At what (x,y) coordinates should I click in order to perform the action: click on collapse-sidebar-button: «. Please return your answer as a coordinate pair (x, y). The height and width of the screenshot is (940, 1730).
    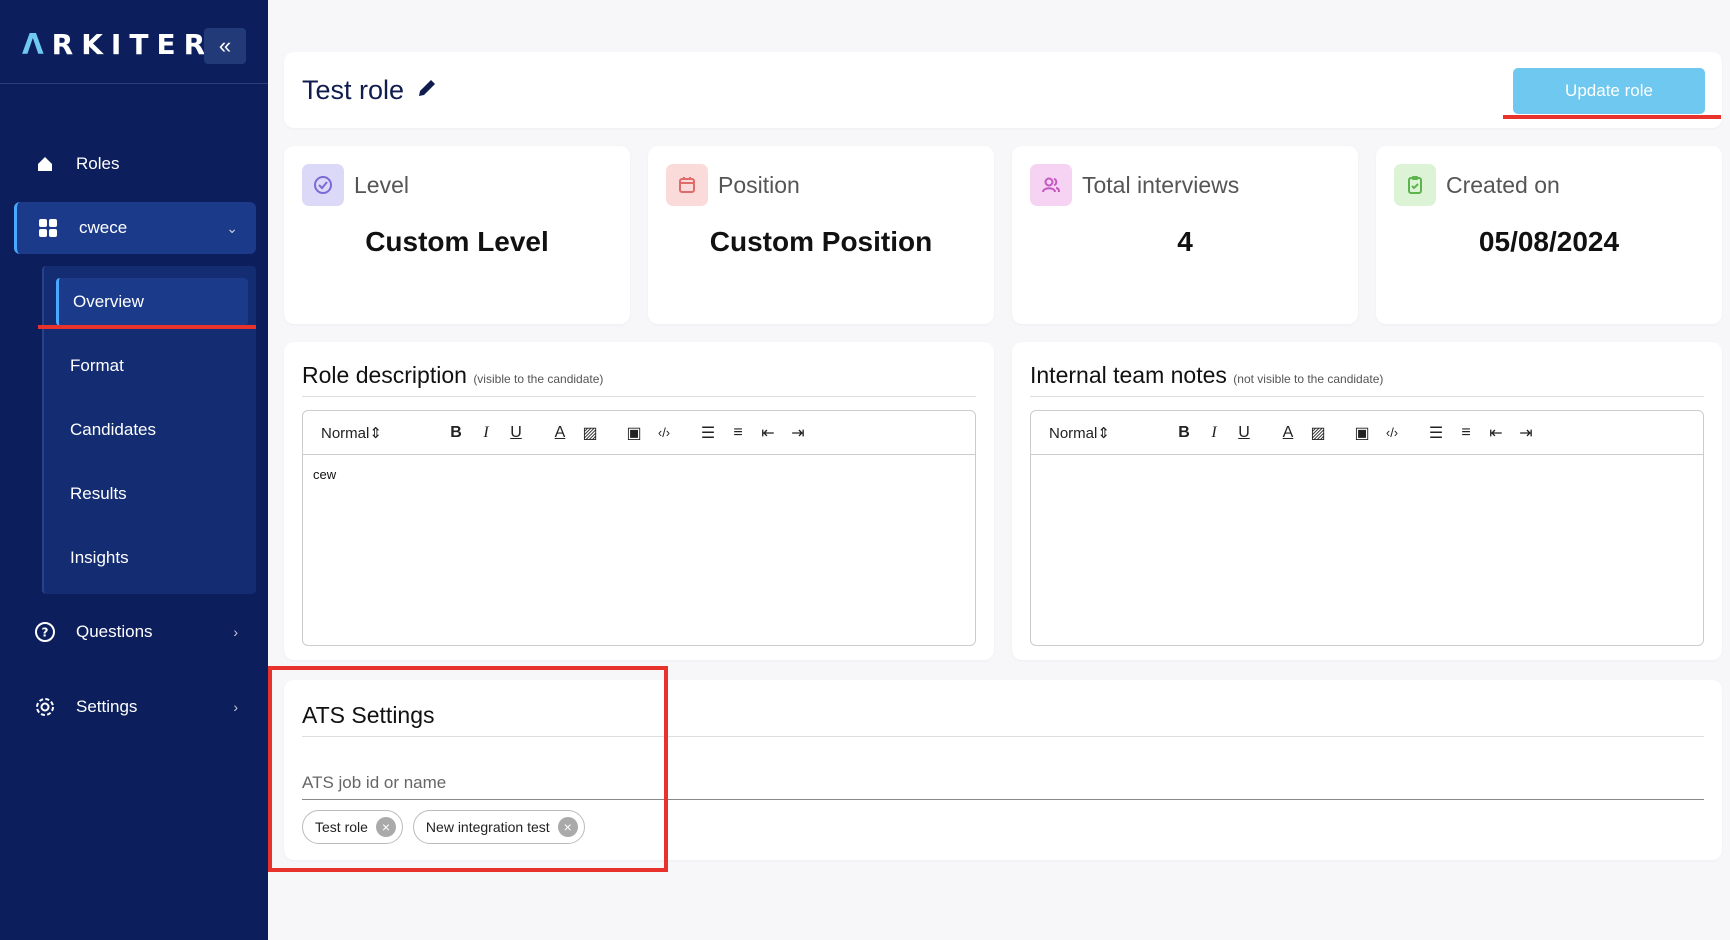
    Looking at the image, I should click on (225, 46).